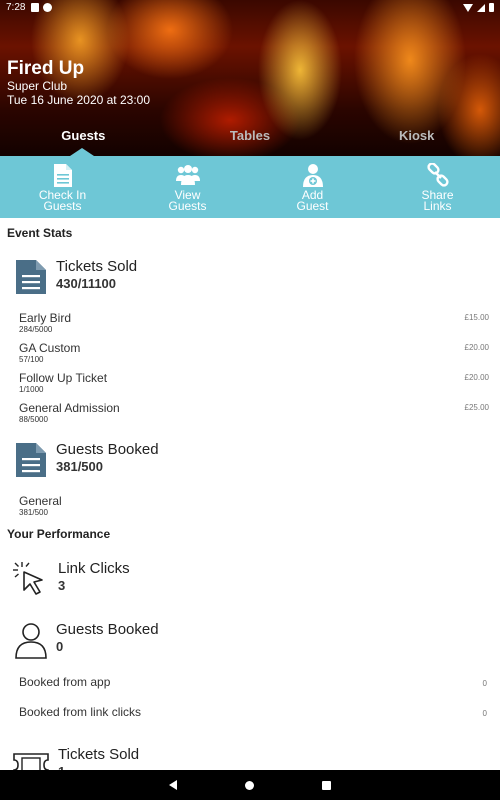 The width and height of the screenshot is (500, 800). Describe the element at coordinates (33, 419) in the screenshot. I see `ticket-type-count: 88/5000` at that location.